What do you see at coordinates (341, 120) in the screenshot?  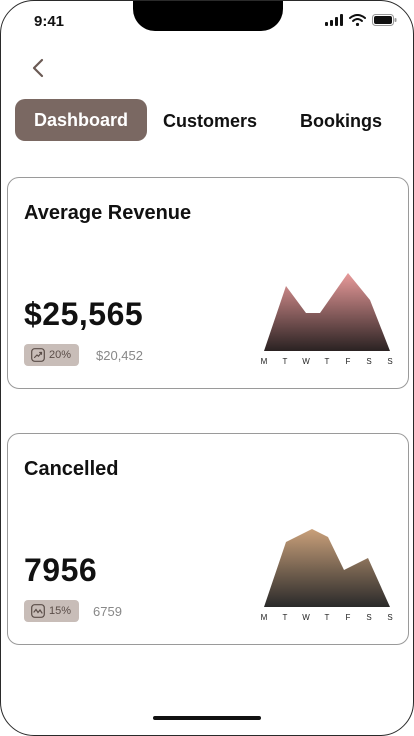 I see `tab-bookings: Bookings` at bounding box center [341, 120].